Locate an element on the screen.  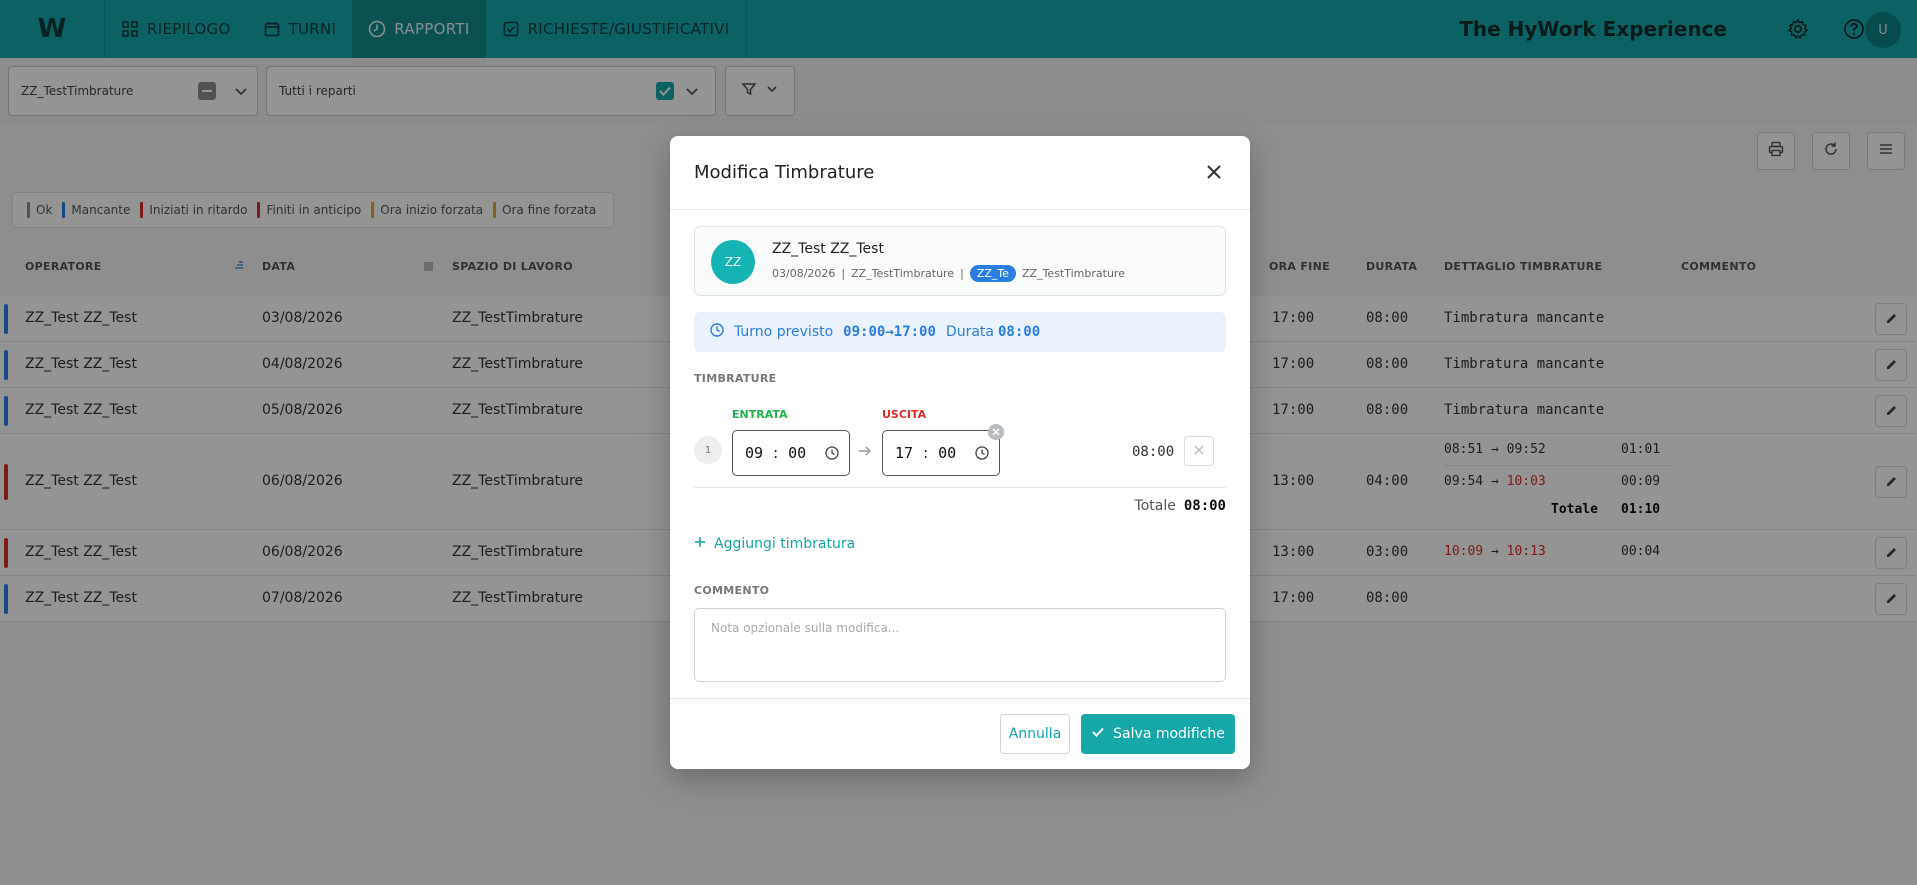
save-button: Salva modifiche is located at coordinates (1158, 734).